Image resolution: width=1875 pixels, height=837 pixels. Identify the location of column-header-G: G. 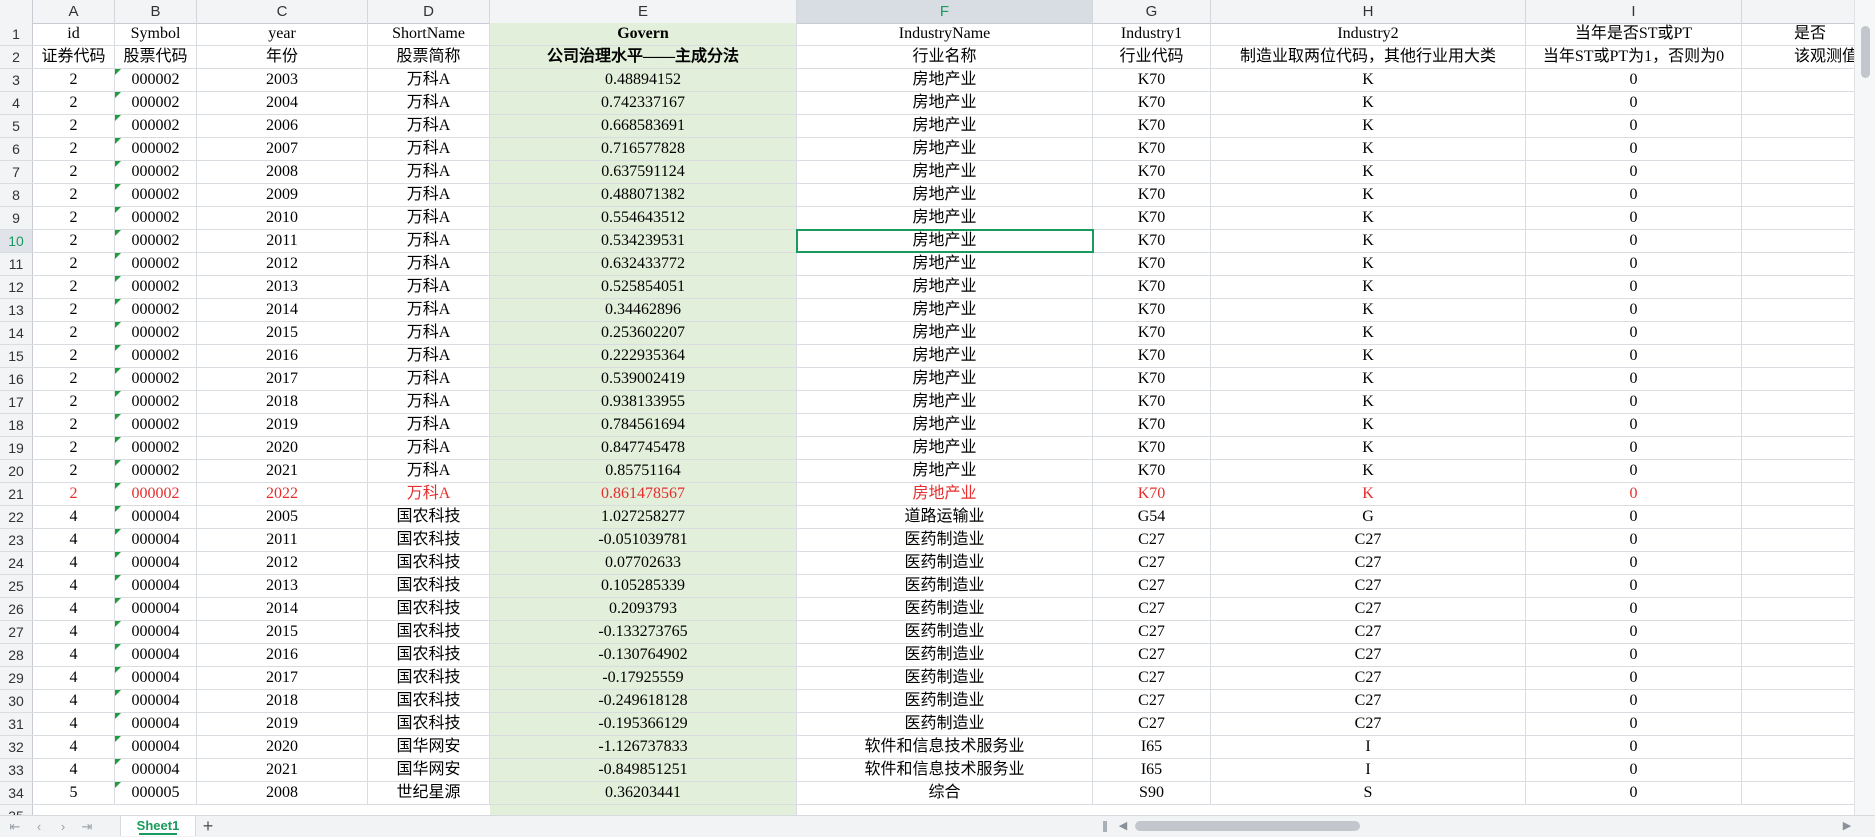
(1152, 11).